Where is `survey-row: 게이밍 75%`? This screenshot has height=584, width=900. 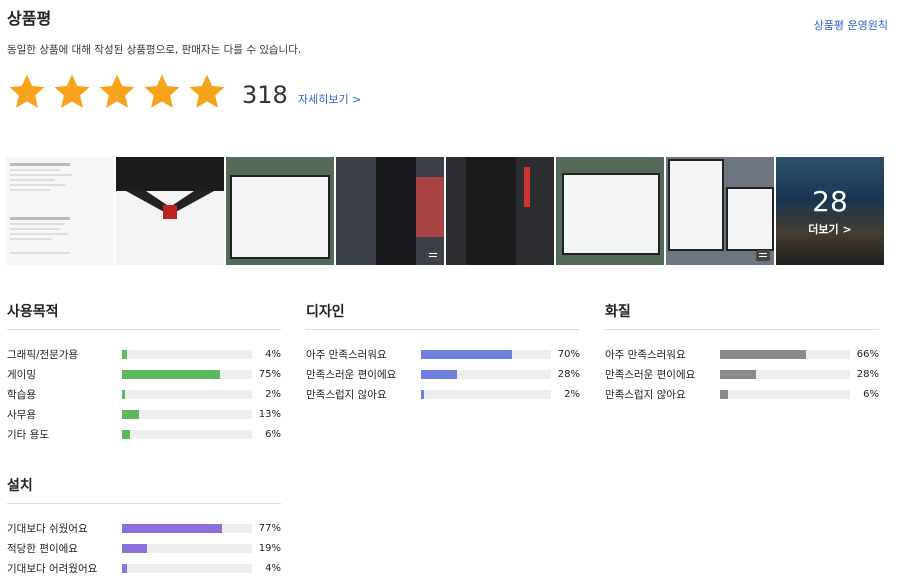 survey-row: 게이밍 75% is located at coordinates (144, 374).